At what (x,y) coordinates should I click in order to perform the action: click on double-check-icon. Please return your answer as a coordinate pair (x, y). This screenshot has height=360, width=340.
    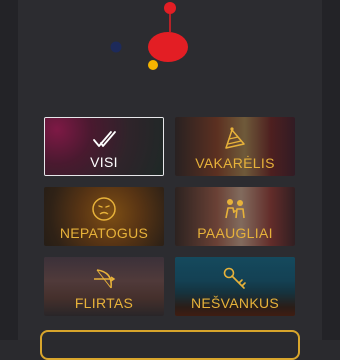
    Looking at the image, I should click on (104, 139).